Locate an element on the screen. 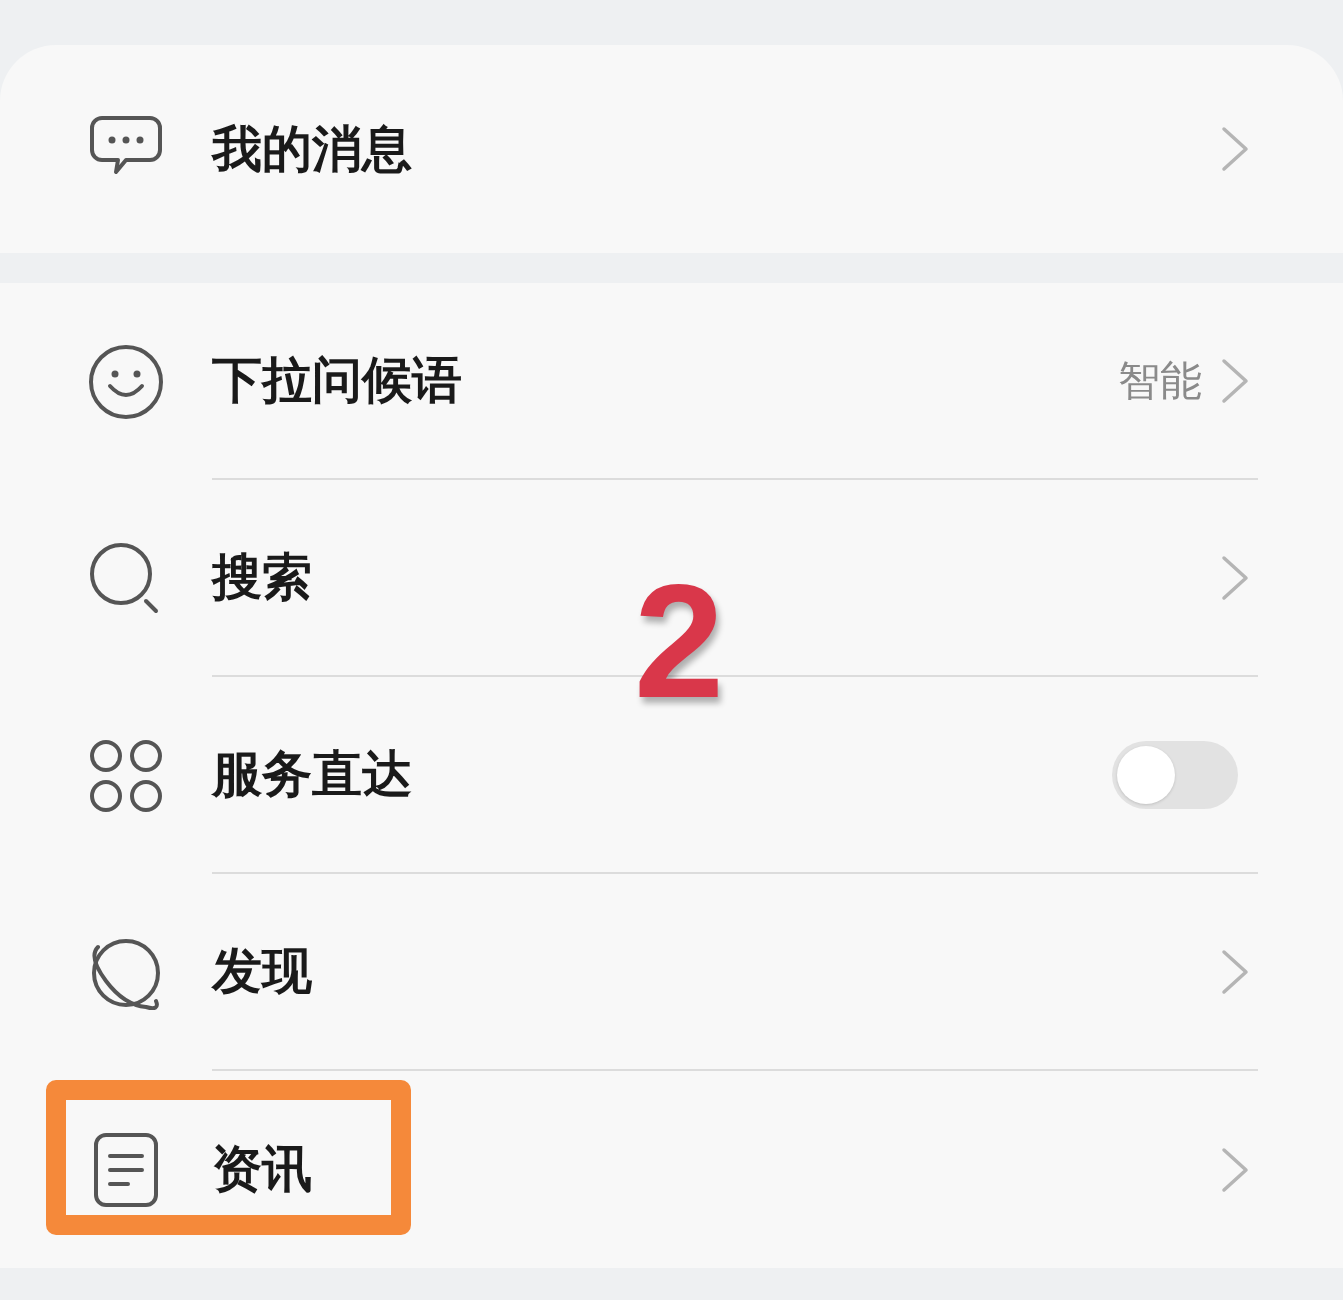  row-label: 资讯 is located at coordinates (262, 1169).